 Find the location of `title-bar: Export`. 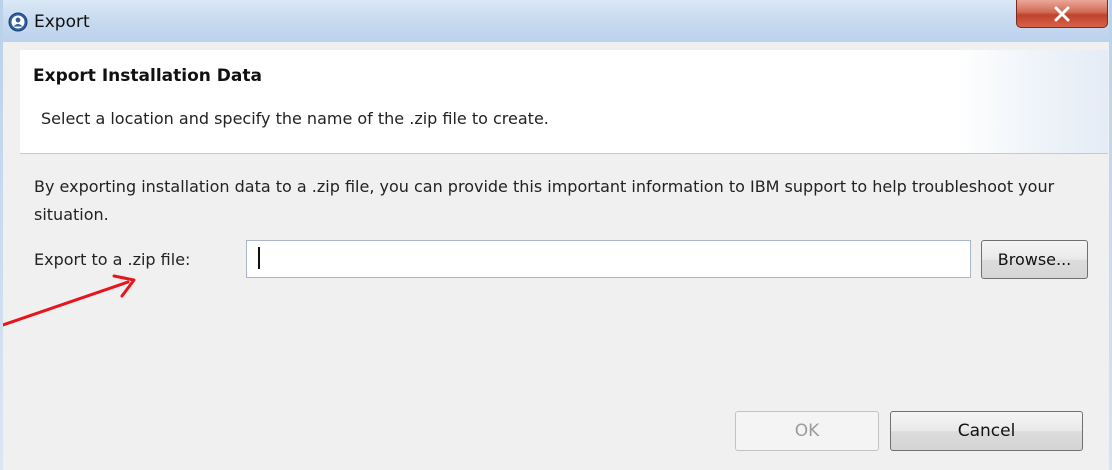

title-bar: Export is located at coordinates (556, 21).